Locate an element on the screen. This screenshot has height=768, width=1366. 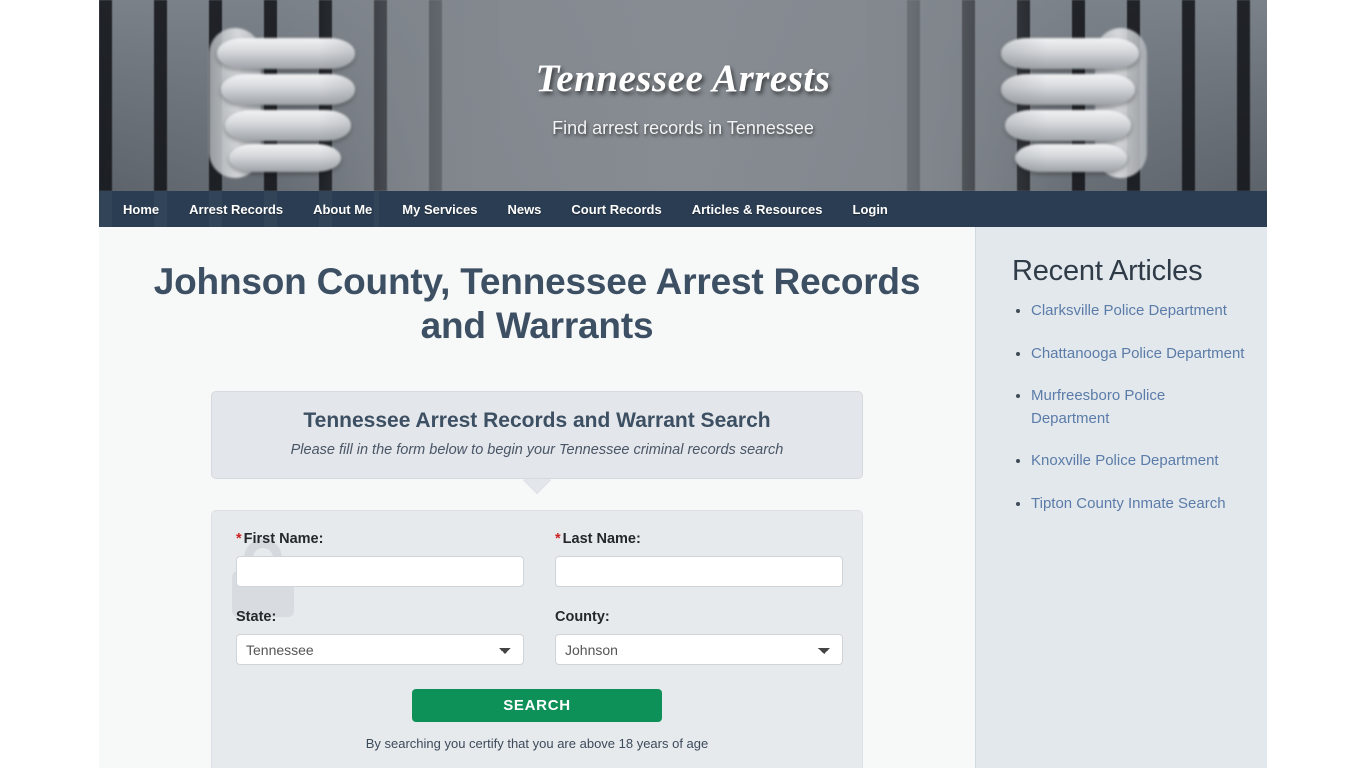
sidebar-link-chattanooga-police-department: Chattanooga Police Department is located at coordinates (1137, 353).